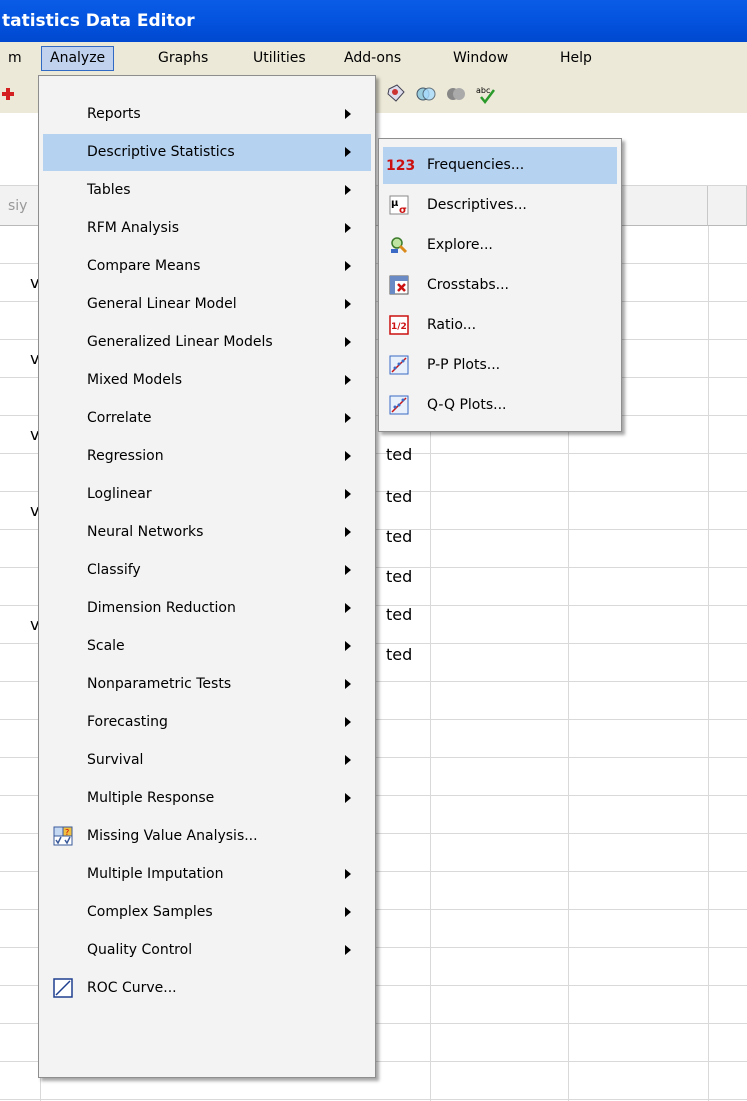 This screenshot has width=747, height=1101. I want to click on svg-text: 123, so click(400, 166).